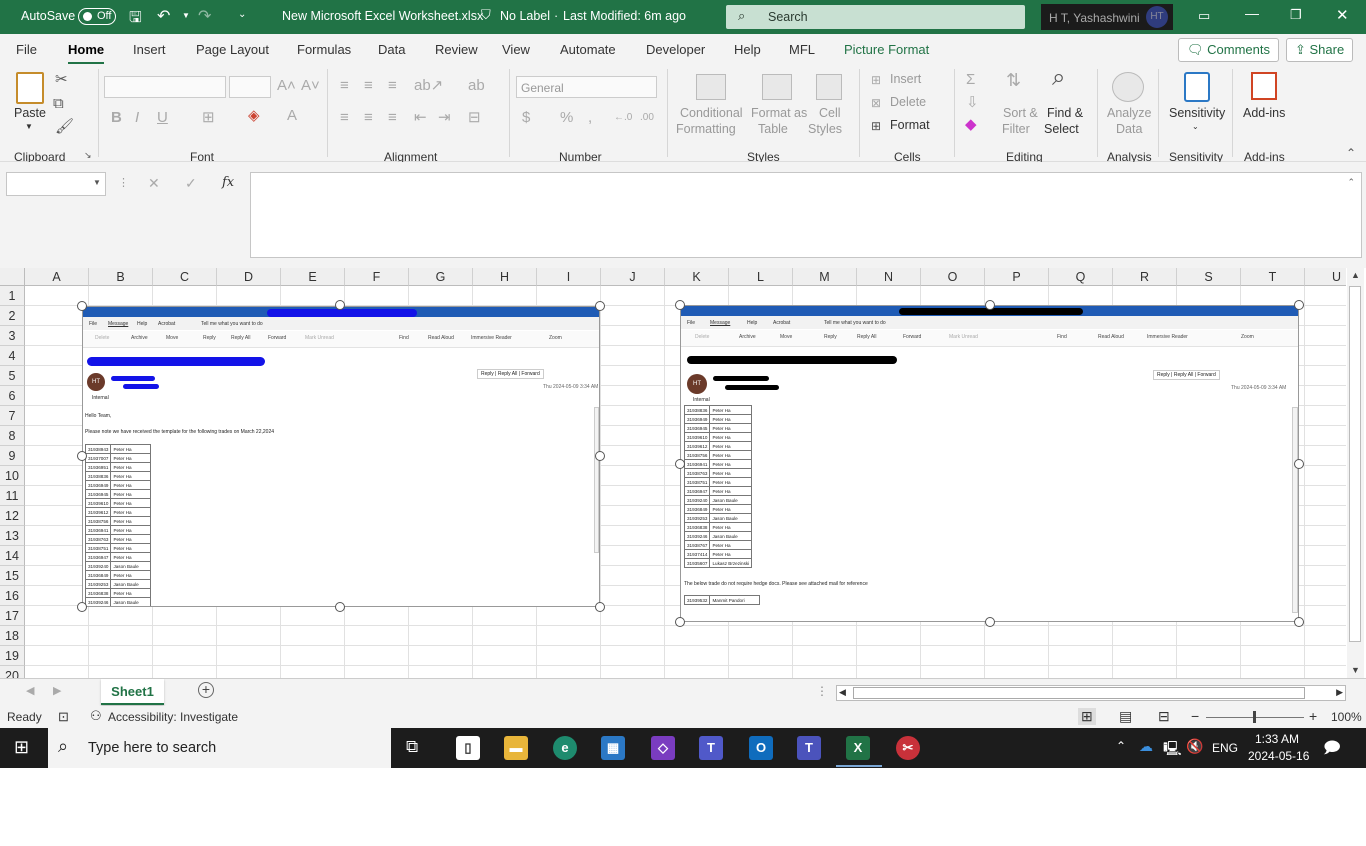 The width and height of the screenshot is (1366, 846). Describe the element at coordinates (249, 277) in the screenshot. I see `column-header: D` at that location.